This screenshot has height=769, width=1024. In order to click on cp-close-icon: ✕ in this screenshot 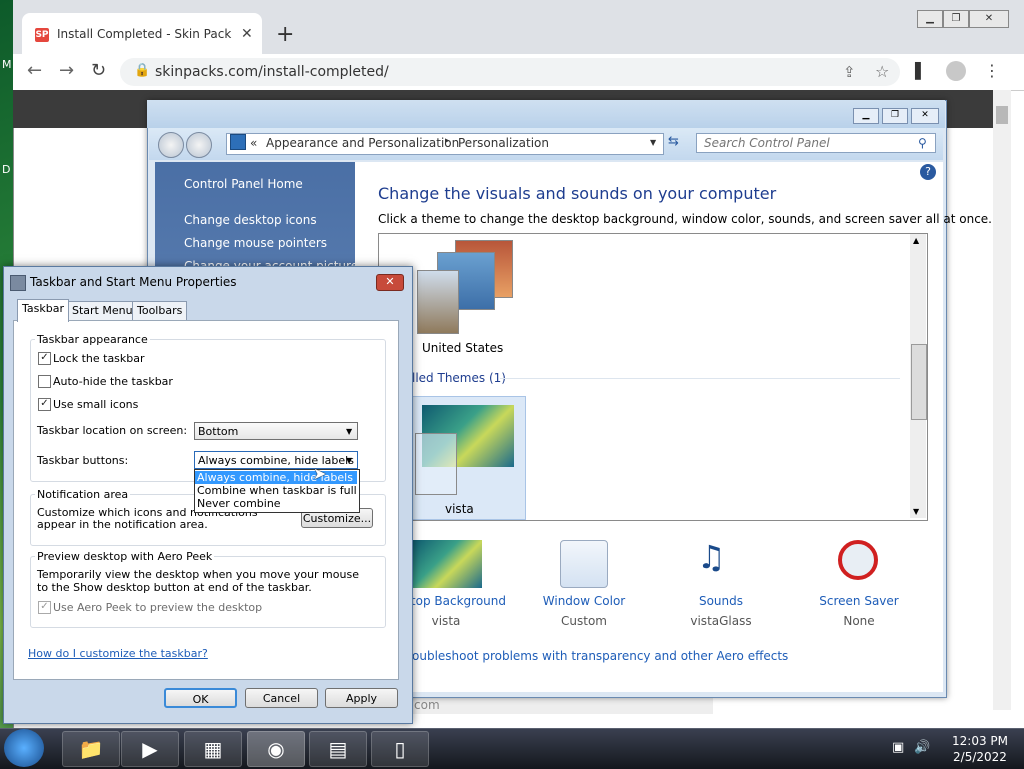, I will do `click(925, 116)`.